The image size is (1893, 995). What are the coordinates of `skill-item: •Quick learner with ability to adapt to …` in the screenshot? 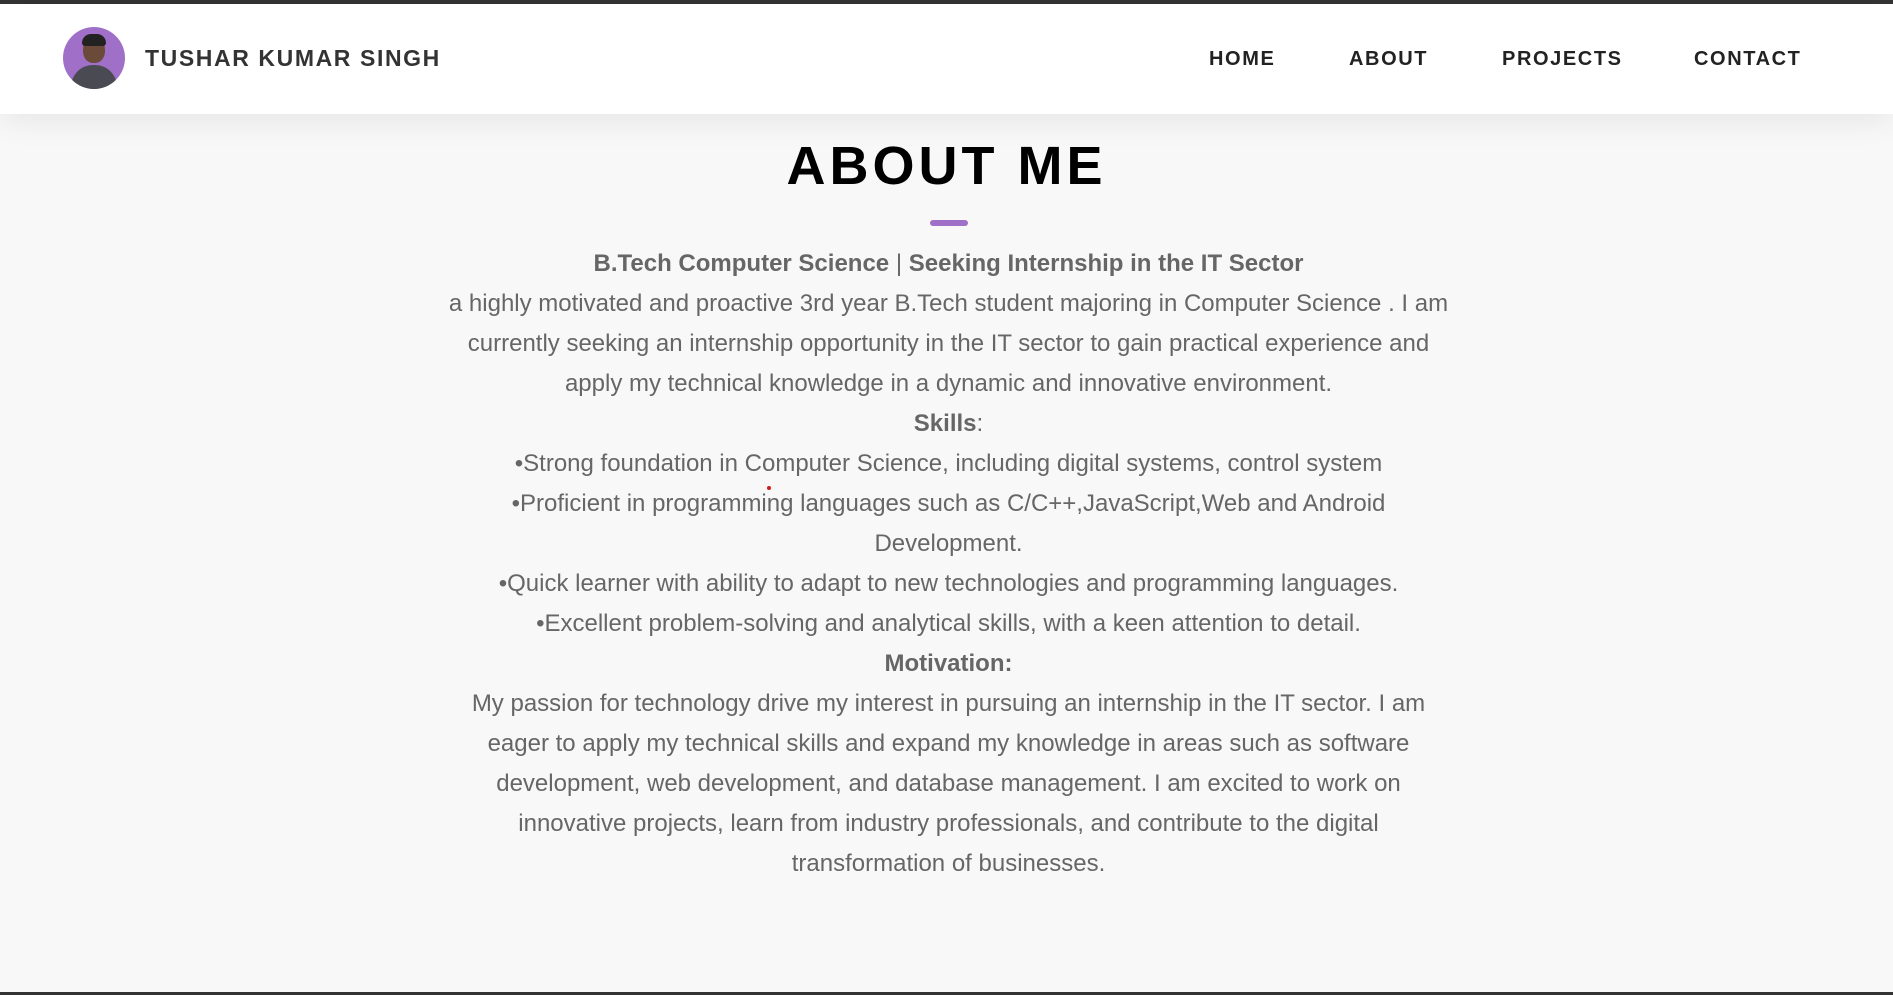 It's located at (948, 583).